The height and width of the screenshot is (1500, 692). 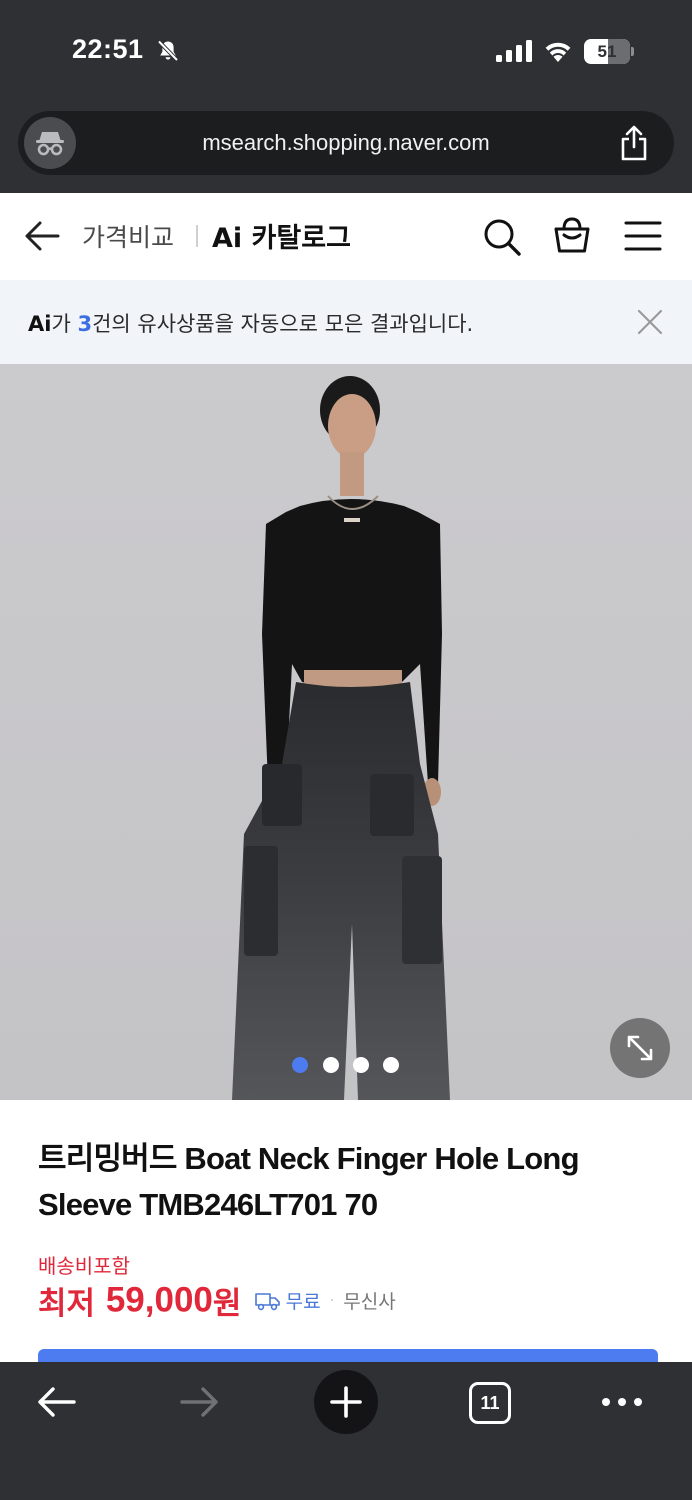 What do you see at coordinates (502, 237) in the screenshot?
I see `search-icon` at bounding box center [502, 237].